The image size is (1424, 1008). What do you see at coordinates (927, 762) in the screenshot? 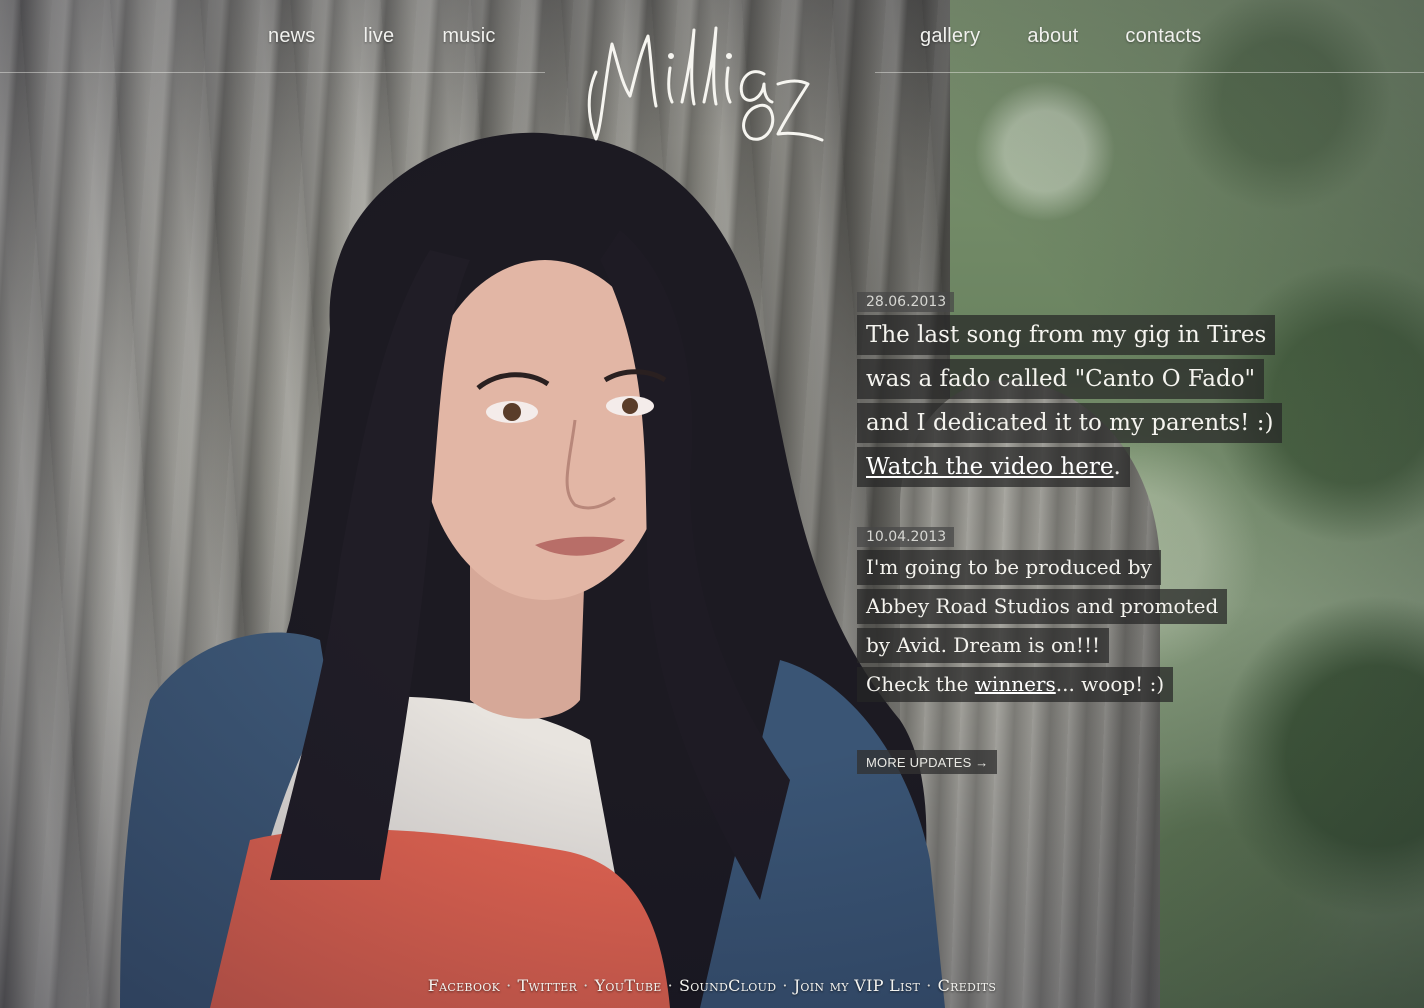
I see `more-updates-button: MORE UPDATES →` at bounding box center [927, 762].